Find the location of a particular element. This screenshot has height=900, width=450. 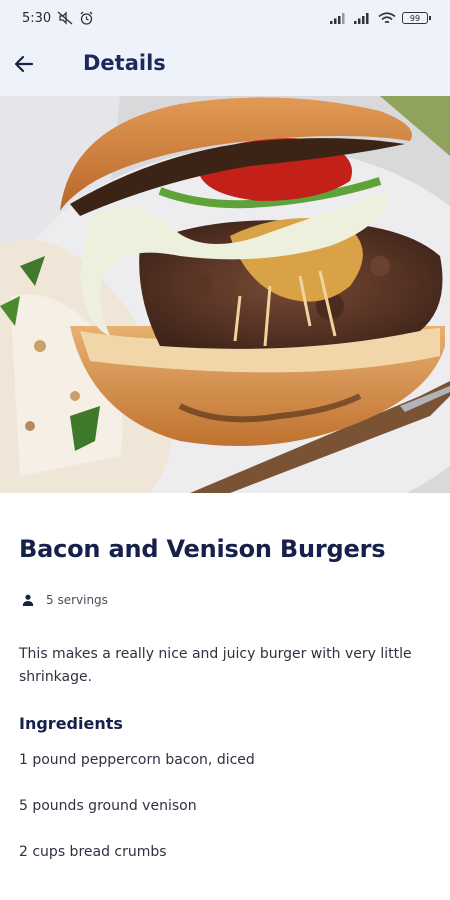

person-icon is located at coordinates (28, 600).